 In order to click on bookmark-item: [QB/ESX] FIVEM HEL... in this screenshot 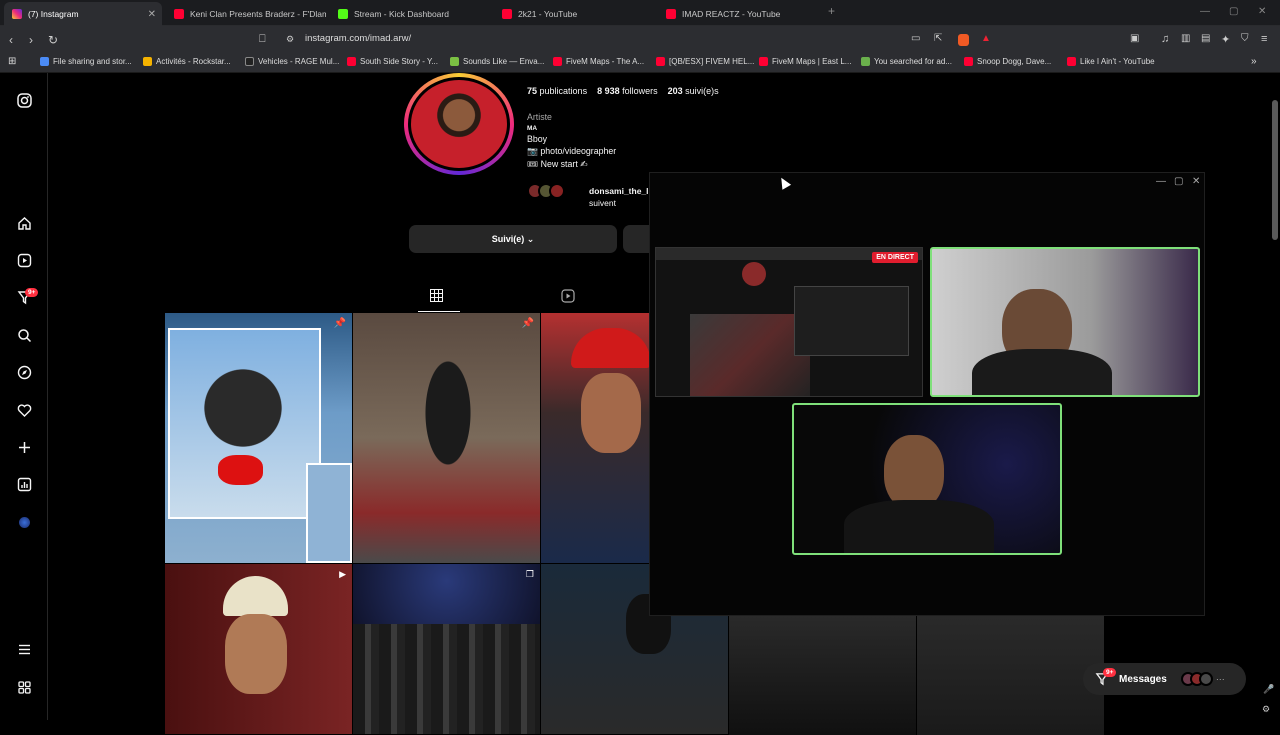, I will do `click(705, 61)`.